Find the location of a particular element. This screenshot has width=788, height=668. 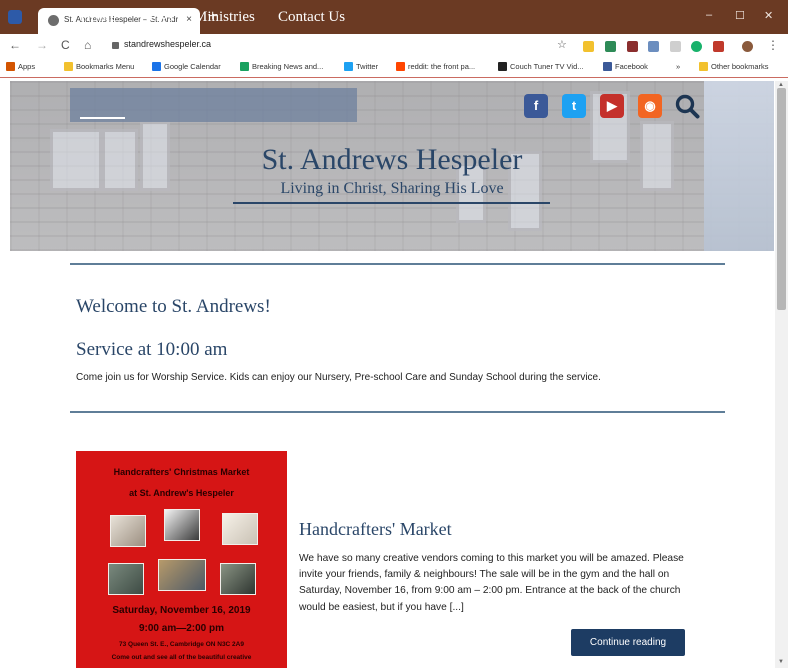

chrome-profile-icon is located at coordinates (15, 17).